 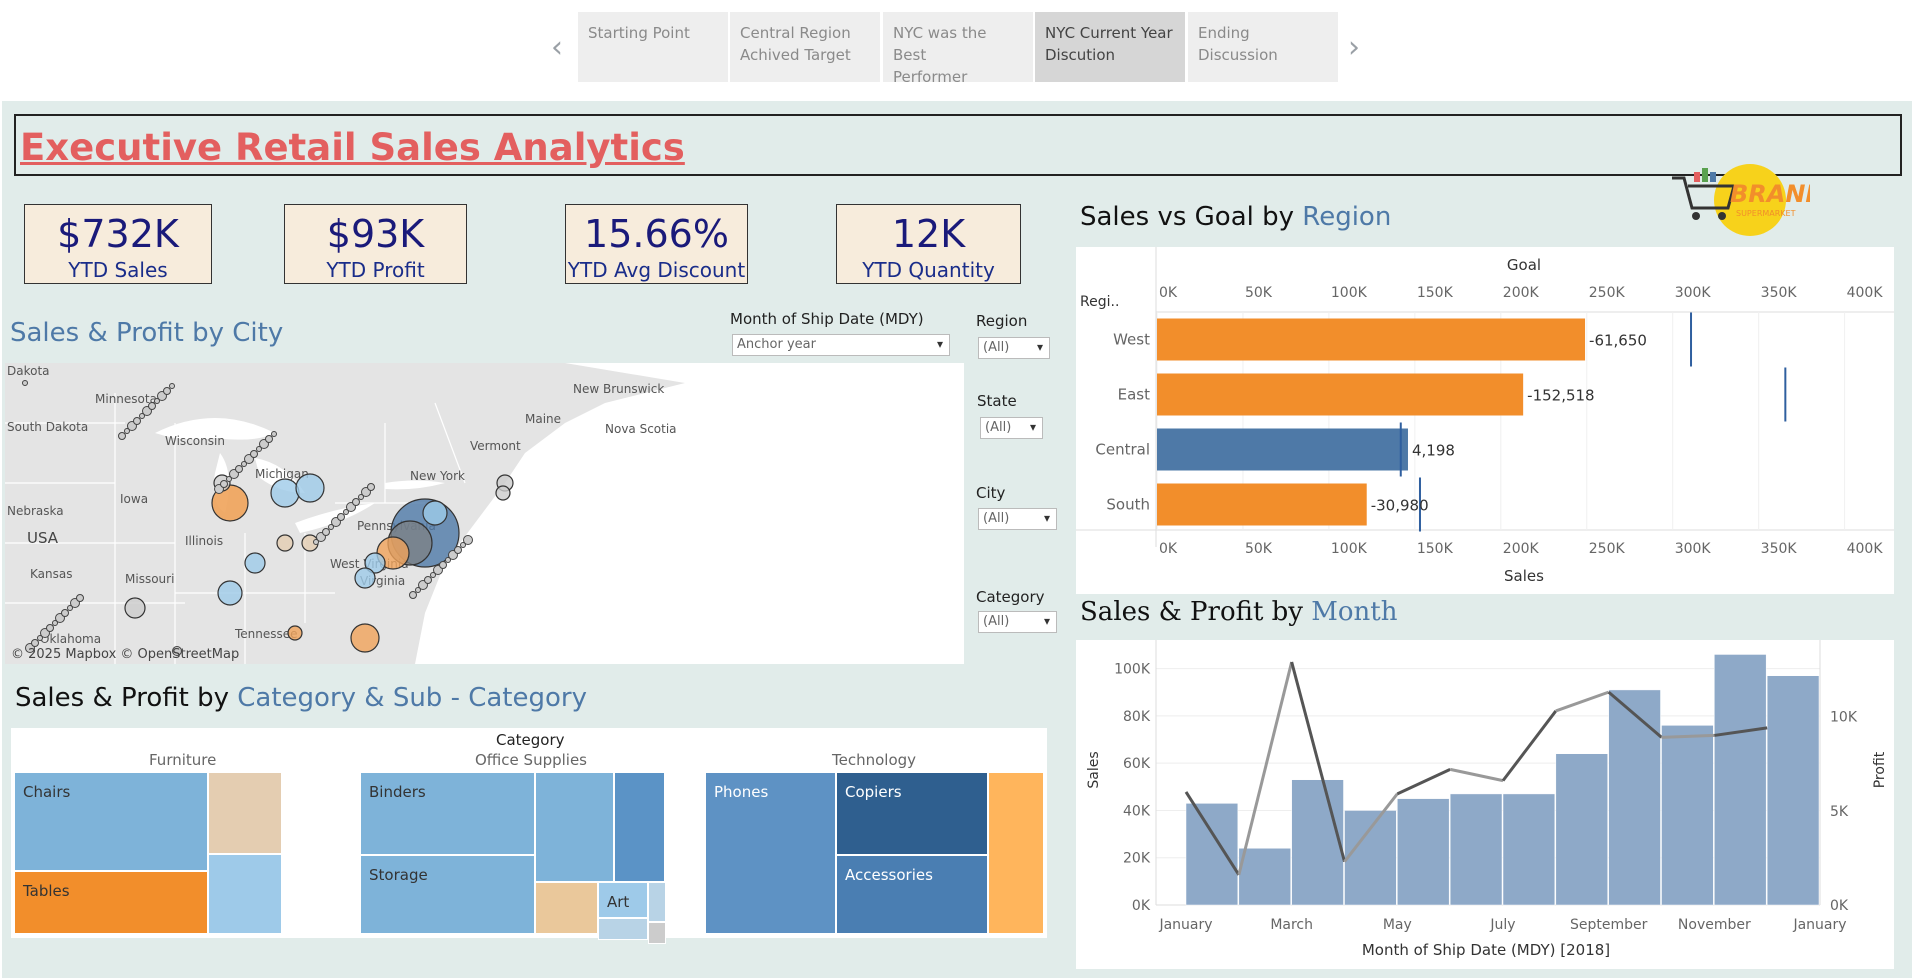 What do you see at coordinates (51, 574) in the screenshot?
I see `map-label: Kansas` at bounding box center [51, 574].